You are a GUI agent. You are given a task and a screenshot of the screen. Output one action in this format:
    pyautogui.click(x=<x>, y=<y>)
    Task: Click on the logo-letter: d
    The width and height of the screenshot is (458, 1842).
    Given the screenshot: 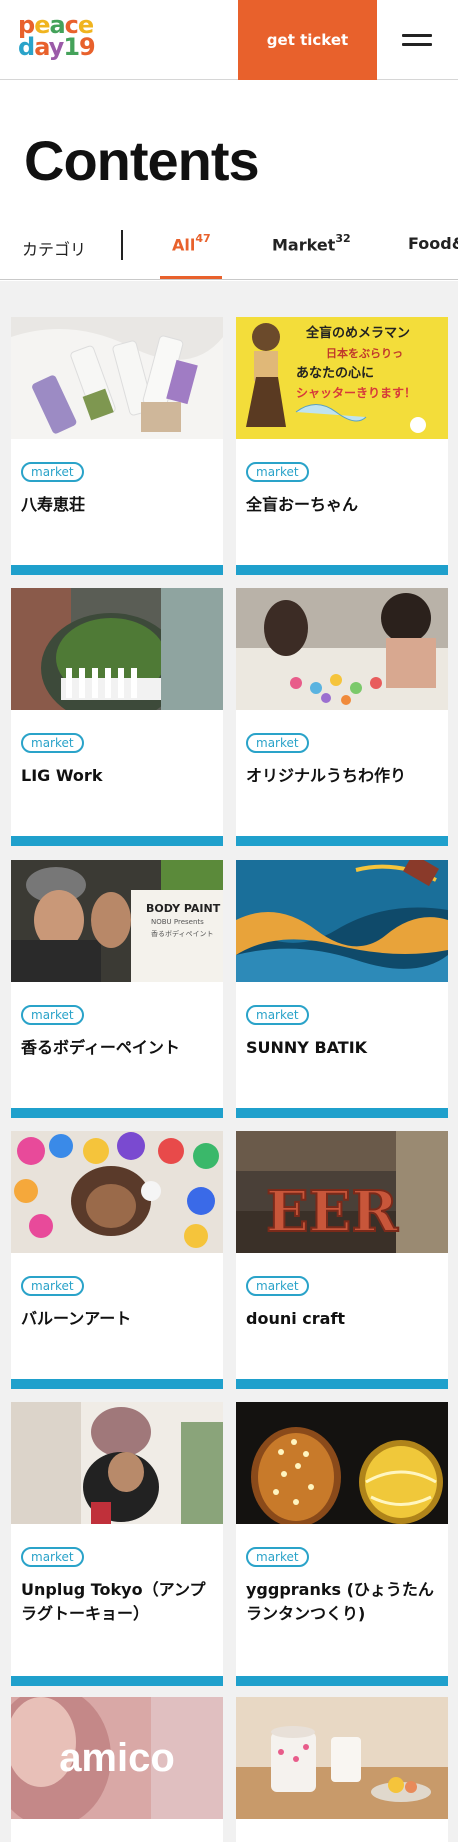 What is the action you would take?
    pyautogui.click(x=26, y=47)
    